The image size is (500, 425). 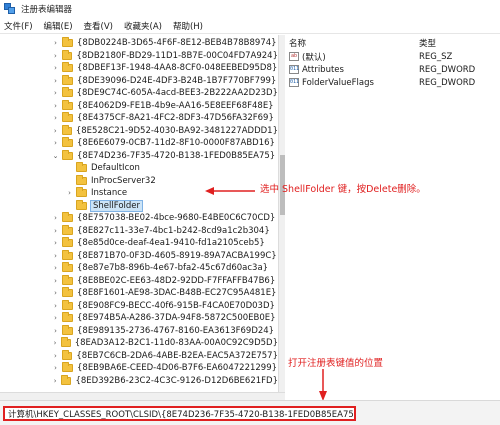 I want to click on tree-item-label: {8E4062D9-FE1B-4b9e-AA16-5E8EEF68F48E}, so click(x=175, y=105).